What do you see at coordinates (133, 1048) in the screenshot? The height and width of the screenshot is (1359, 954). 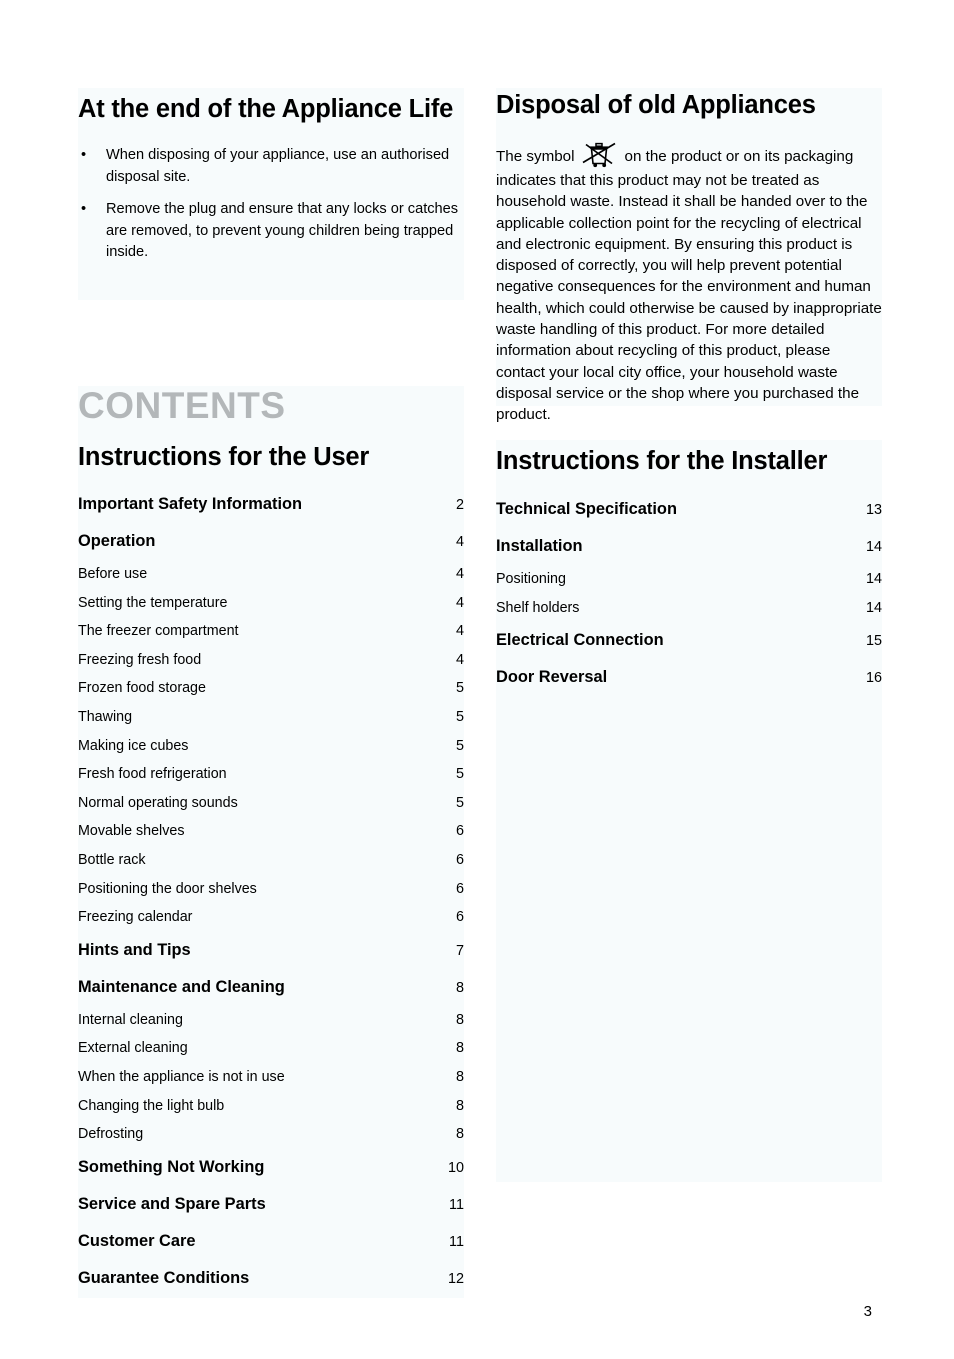 I see `toc-entry-label: External cleaning` at bounding box center [133, 1048].